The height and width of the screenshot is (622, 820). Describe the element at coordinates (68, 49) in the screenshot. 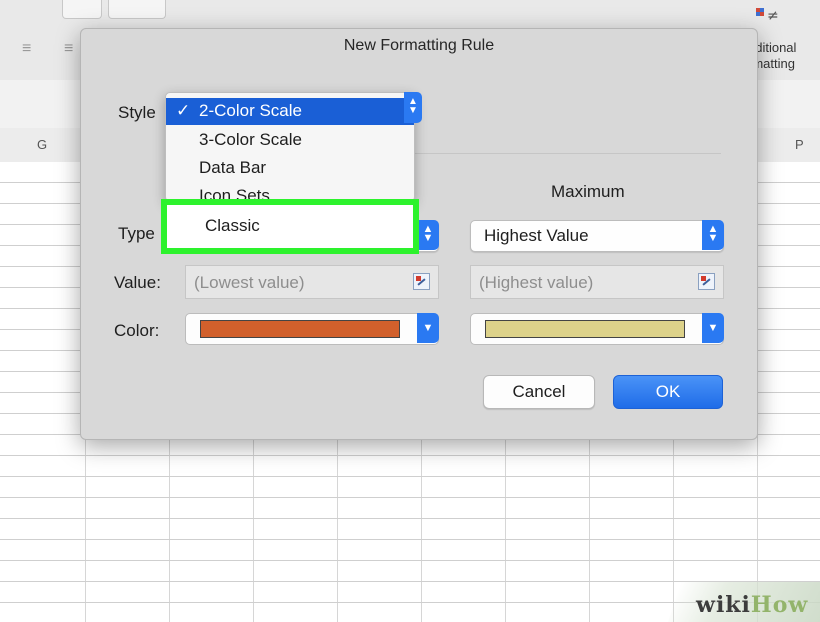

I see `align-center-icon: ≡` at that location.